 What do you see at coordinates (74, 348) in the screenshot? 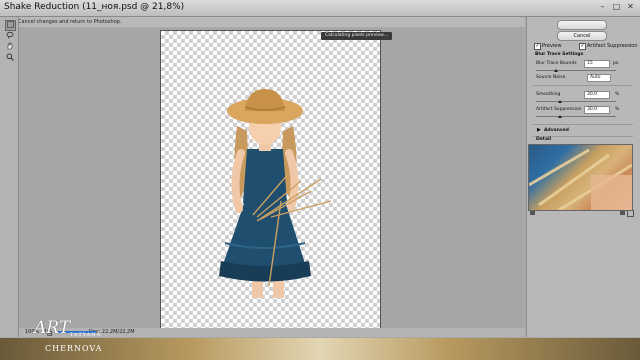
I see `watermark-last-name: CHERNOVA` at bounding box center [74, 348].